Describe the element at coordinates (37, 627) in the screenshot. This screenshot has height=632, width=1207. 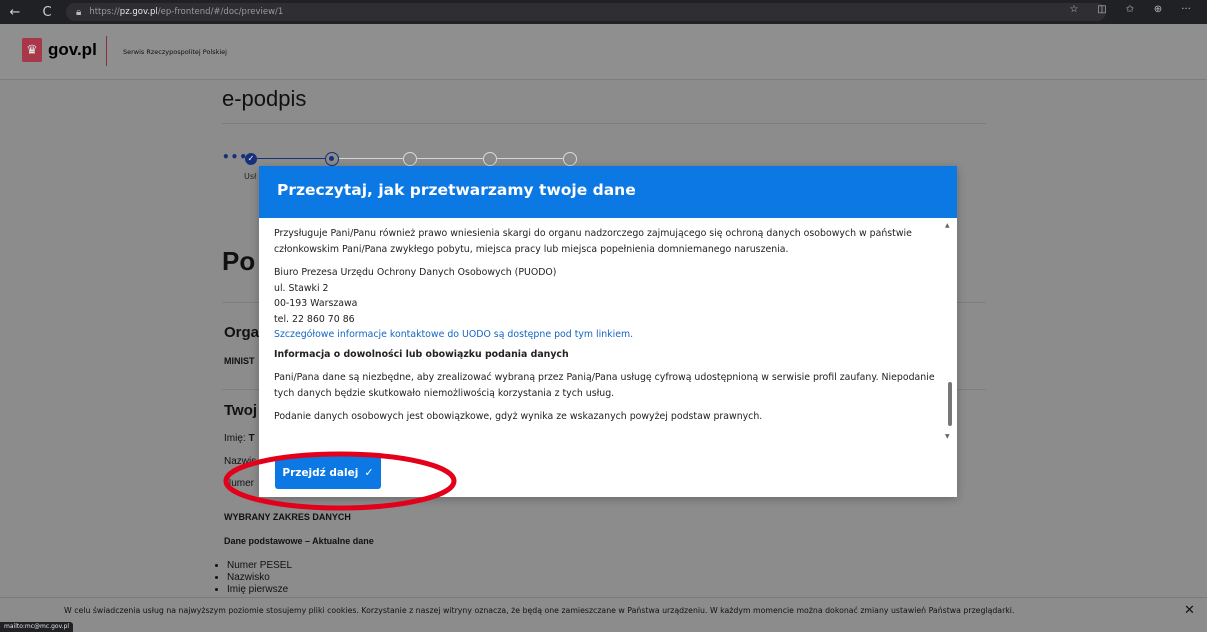
I see `status-bar-url: mailto:mc@mc.gov.pl` at that location.